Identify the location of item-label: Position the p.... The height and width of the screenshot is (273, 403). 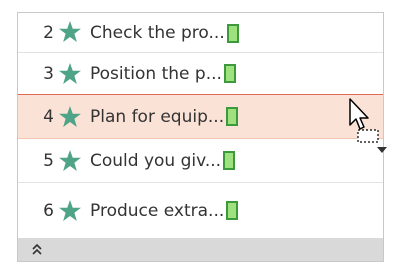
(156, 73).